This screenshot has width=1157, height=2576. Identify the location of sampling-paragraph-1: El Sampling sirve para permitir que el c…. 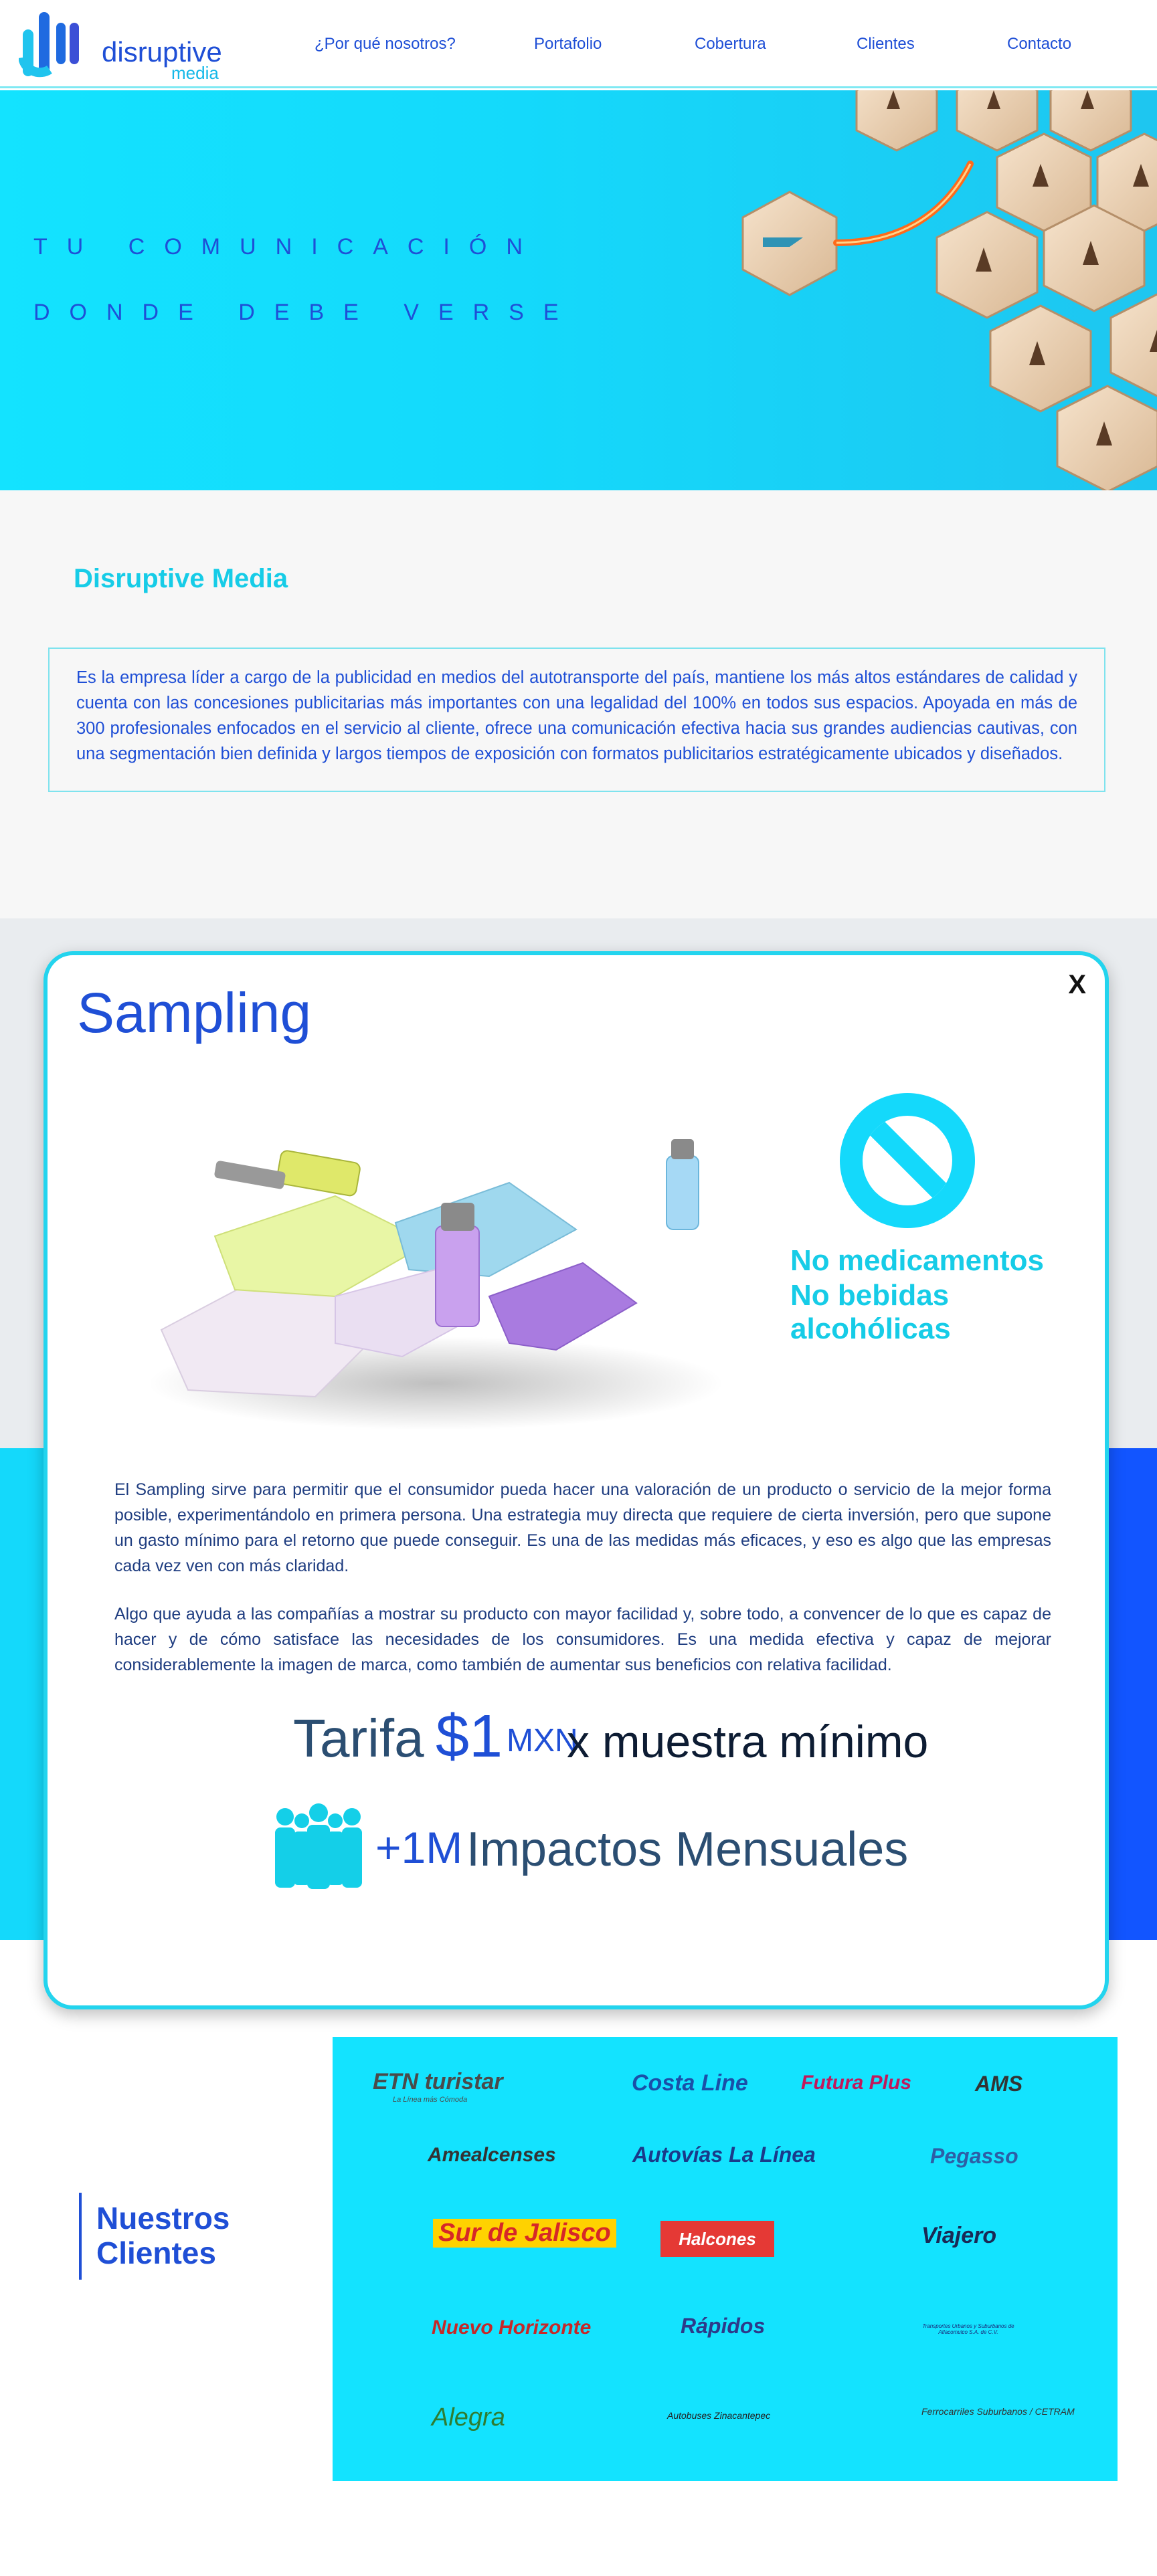
(582, 1527).